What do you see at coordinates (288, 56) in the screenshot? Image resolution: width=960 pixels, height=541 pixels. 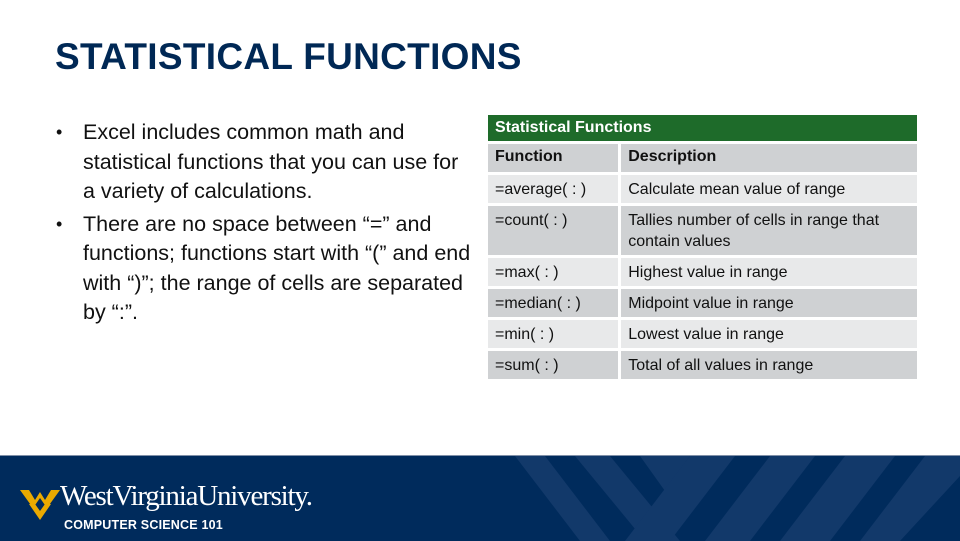 I see `slide-title: STATISTICAL FUNCTIONS` at bounding box center [288, 56].